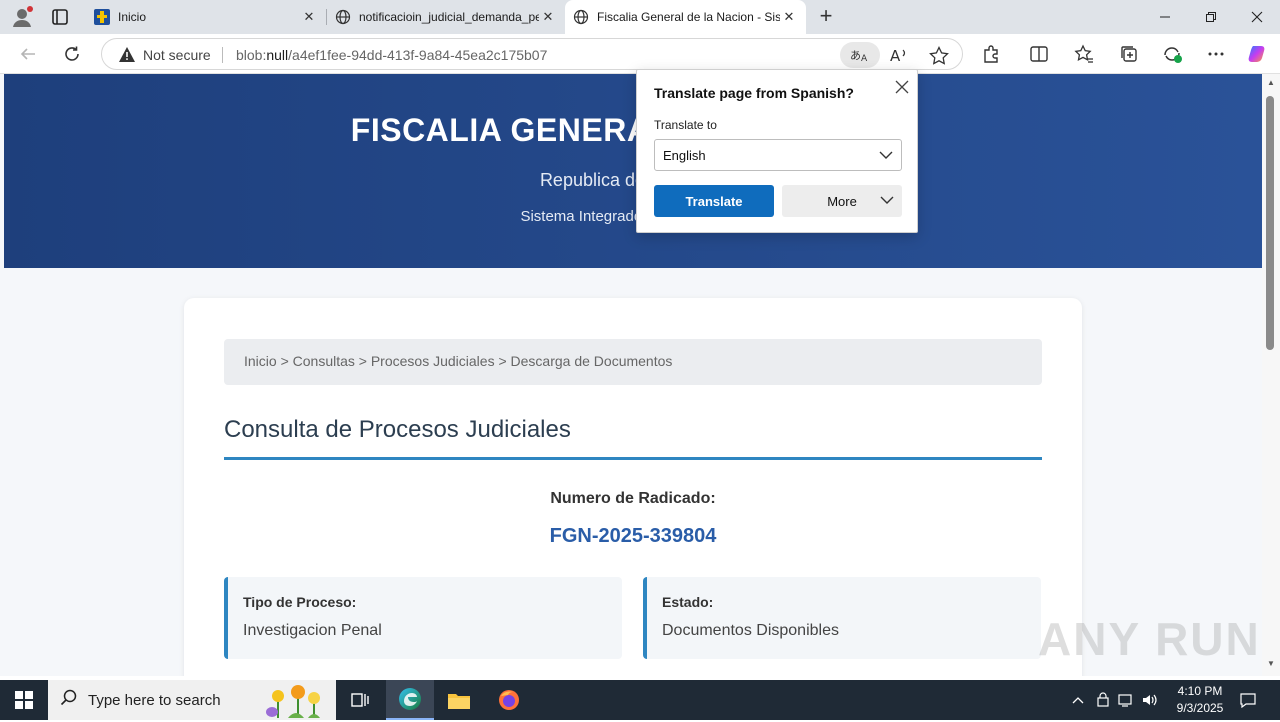 This screenshot has width=1280, height=722. What do you see at coordinates (251, 55) in the screenshot?
I see `url-scheme: blob:` at bounding box center [251, 55].